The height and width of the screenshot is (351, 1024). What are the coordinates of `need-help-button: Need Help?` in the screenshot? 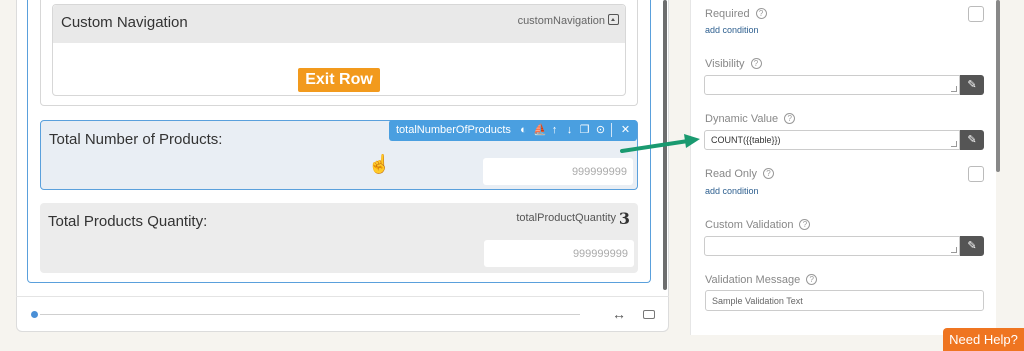 It's located at (983, 339).